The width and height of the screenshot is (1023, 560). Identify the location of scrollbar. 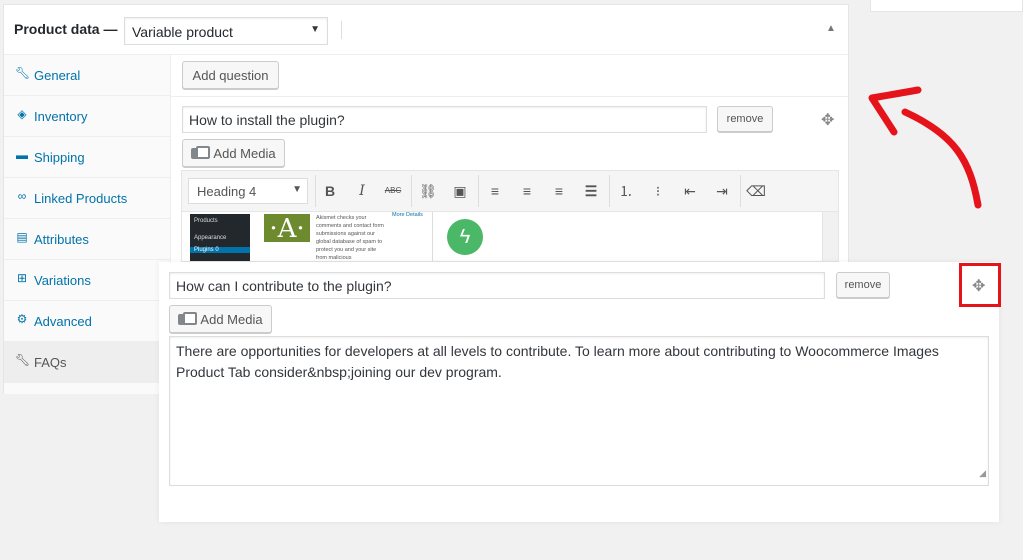
(830, 236).